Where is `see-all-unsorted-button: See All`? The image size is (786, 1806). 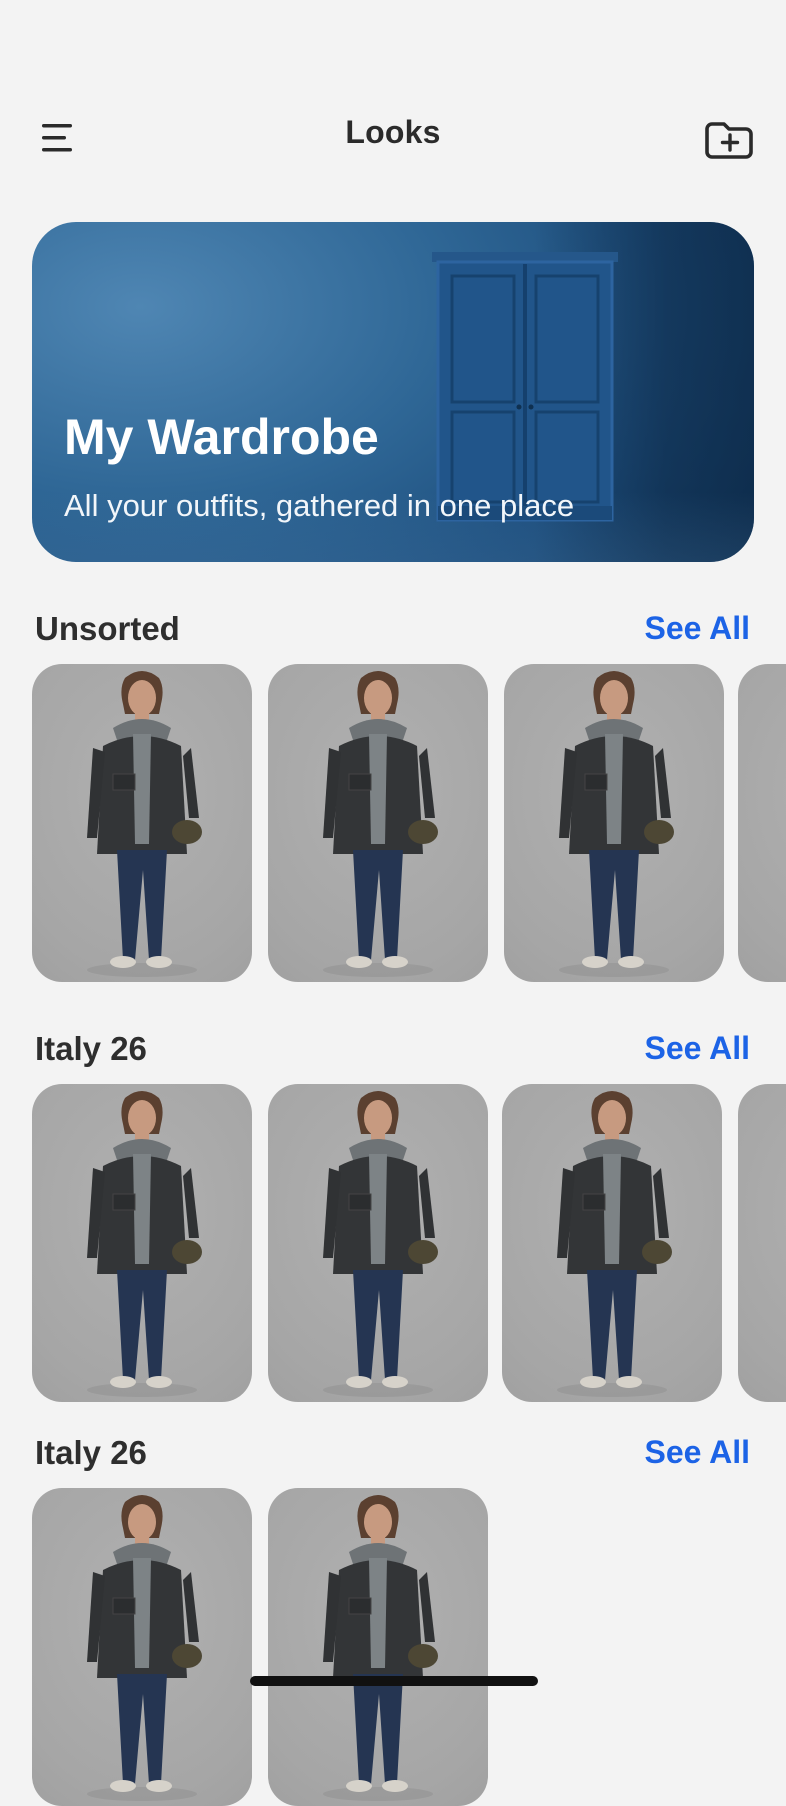
see-all-unsorted-button: See All is located at coordinates (697, 628).